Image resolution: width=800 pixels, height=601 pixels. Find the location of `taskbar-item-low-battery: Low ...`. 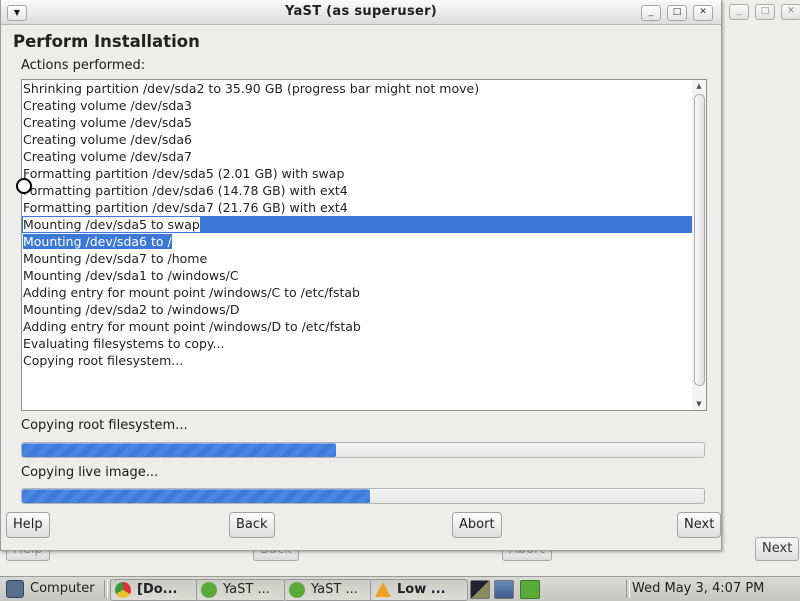

taskbar-item-low-battery: Low ... is located at coordinates (419, 590).